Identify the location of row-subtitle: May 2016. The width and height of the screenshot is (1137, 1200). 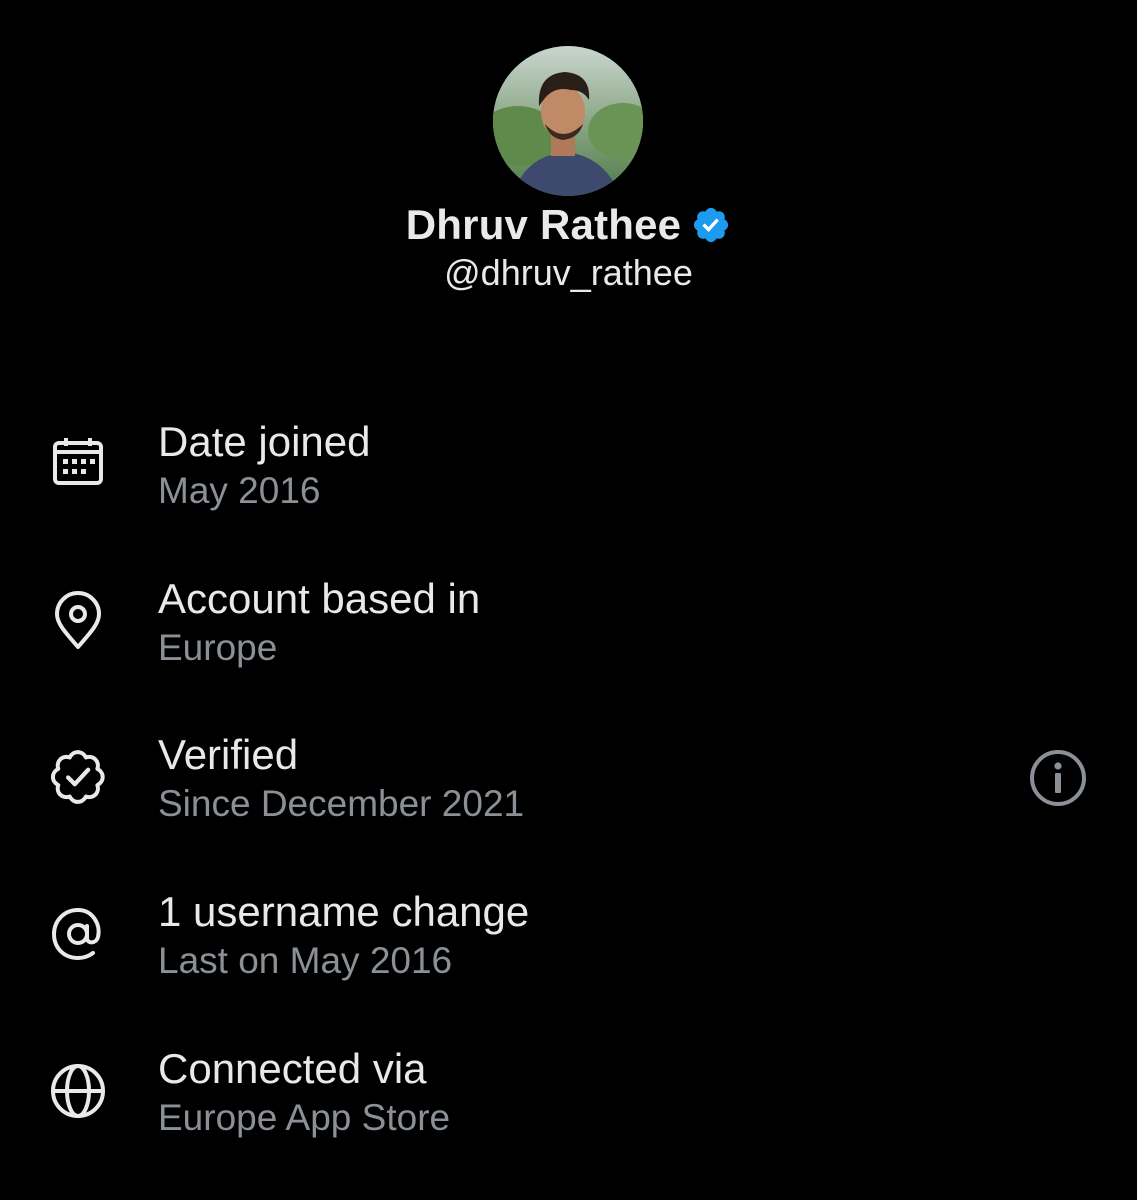
(239, 490).